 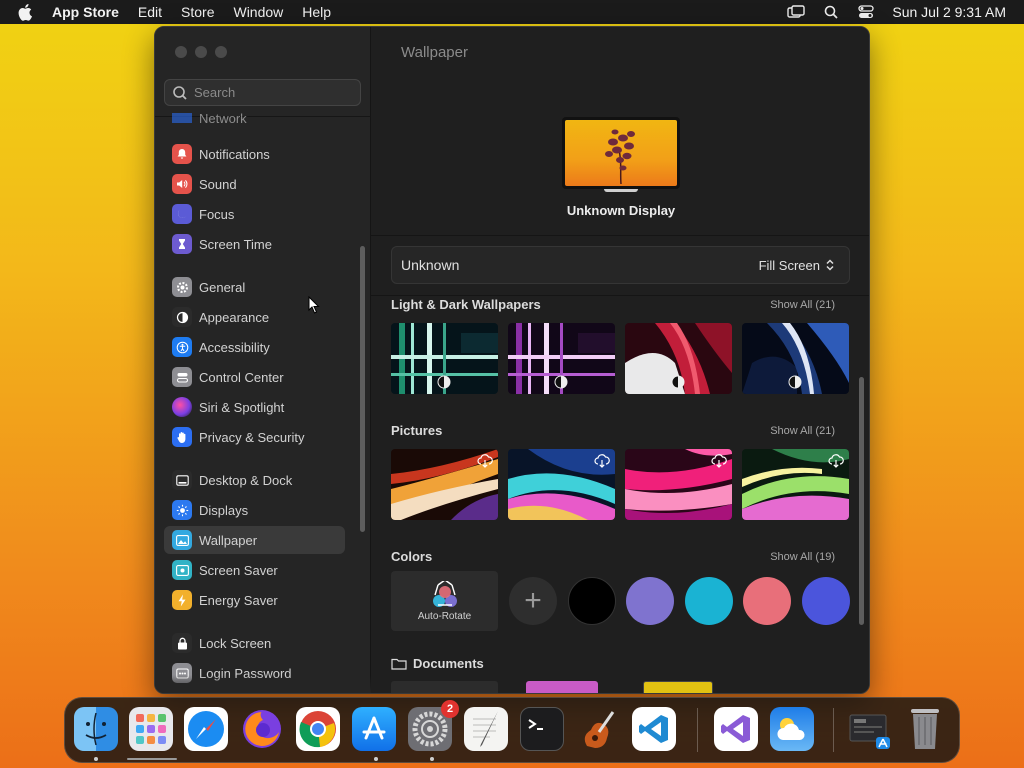 I want to click on menu-window: Window, so click(x=258, y=12).